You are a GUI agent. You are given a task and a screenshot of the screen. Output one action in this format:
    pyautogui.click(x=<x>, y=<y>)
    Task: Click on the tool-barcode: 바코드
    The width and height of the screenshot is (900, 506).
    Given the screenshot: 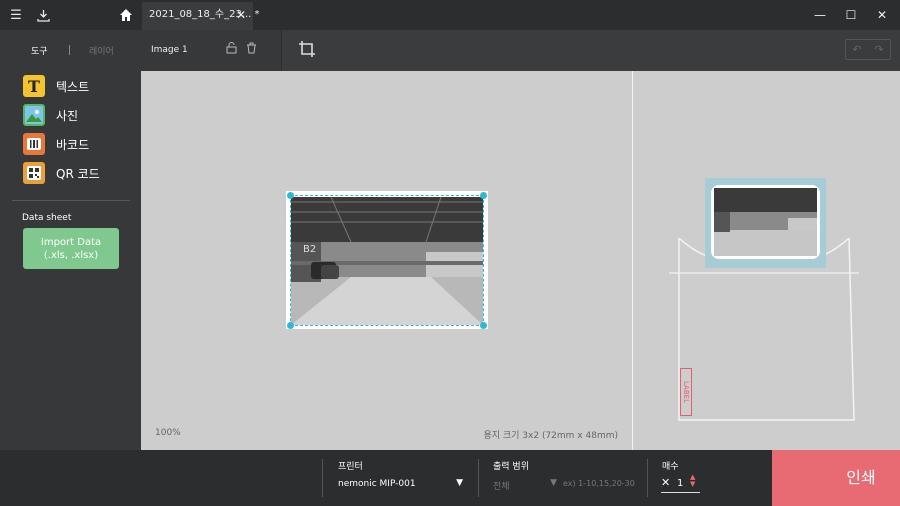 What is the action you would take?
    pyautogui.click(x=78, y=144)
    